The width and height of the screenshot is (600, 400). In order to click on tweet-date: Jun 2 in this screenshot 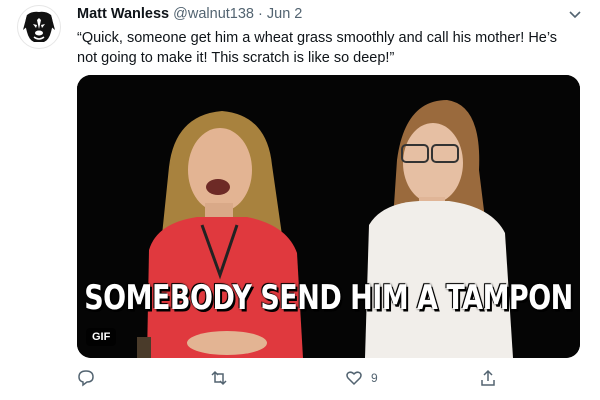, I will do `click(284, 14)`.